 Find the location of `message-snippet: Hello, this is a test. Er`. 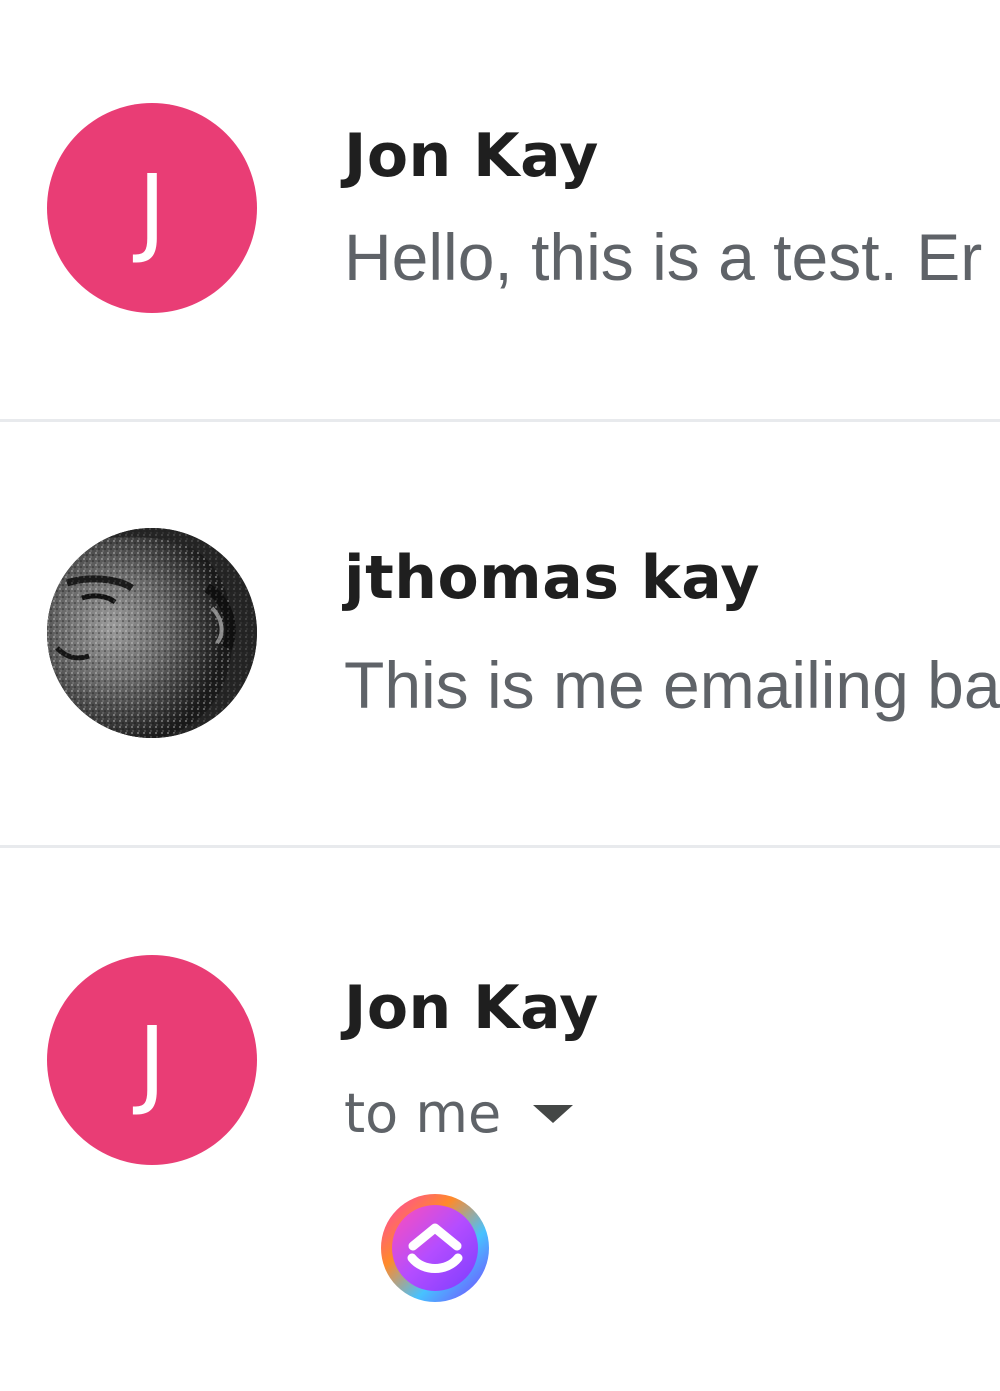

message-snippet: Hello, this is a test. Er is located at coordinates (663, 257).